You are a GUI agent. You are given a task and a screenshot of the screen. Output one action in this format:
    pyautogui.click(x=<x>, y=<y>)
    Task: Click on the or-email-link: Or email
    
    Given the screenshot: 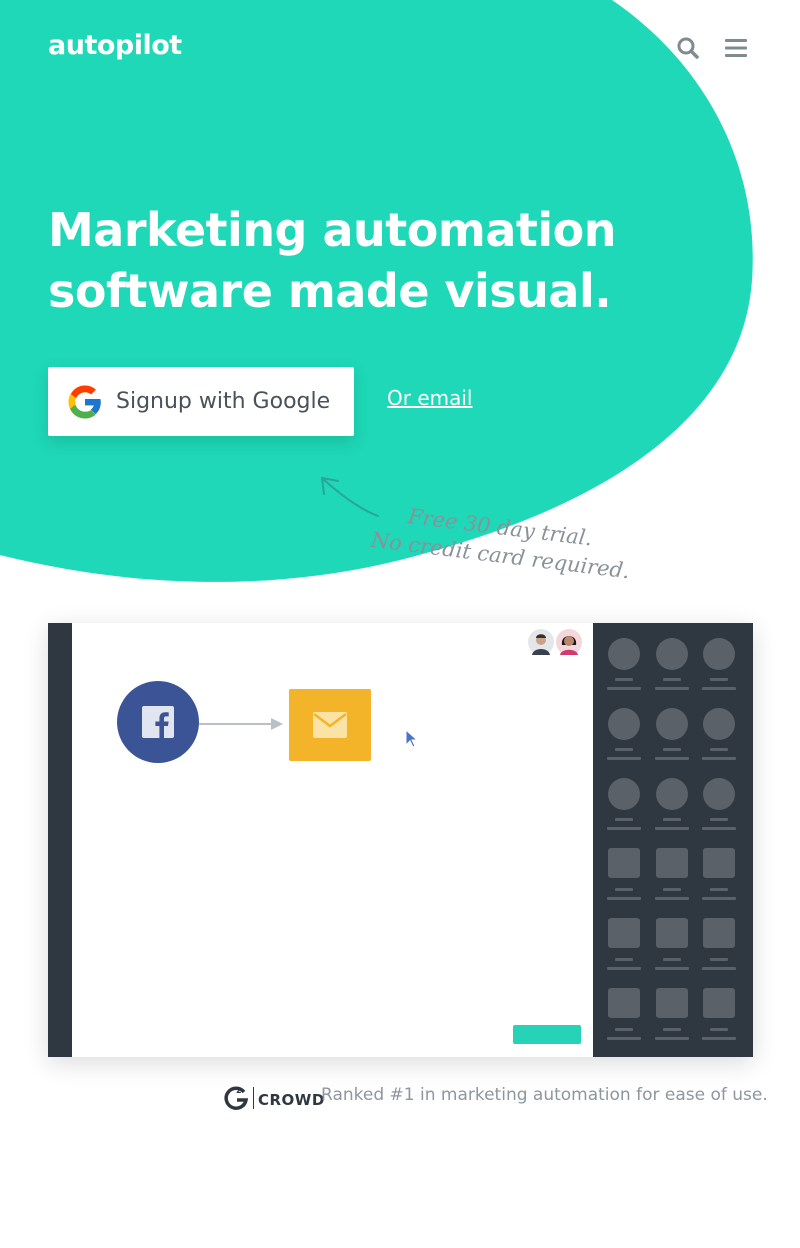 What is the action you would take?
    pyautogui.click(x=429, y=398)
    